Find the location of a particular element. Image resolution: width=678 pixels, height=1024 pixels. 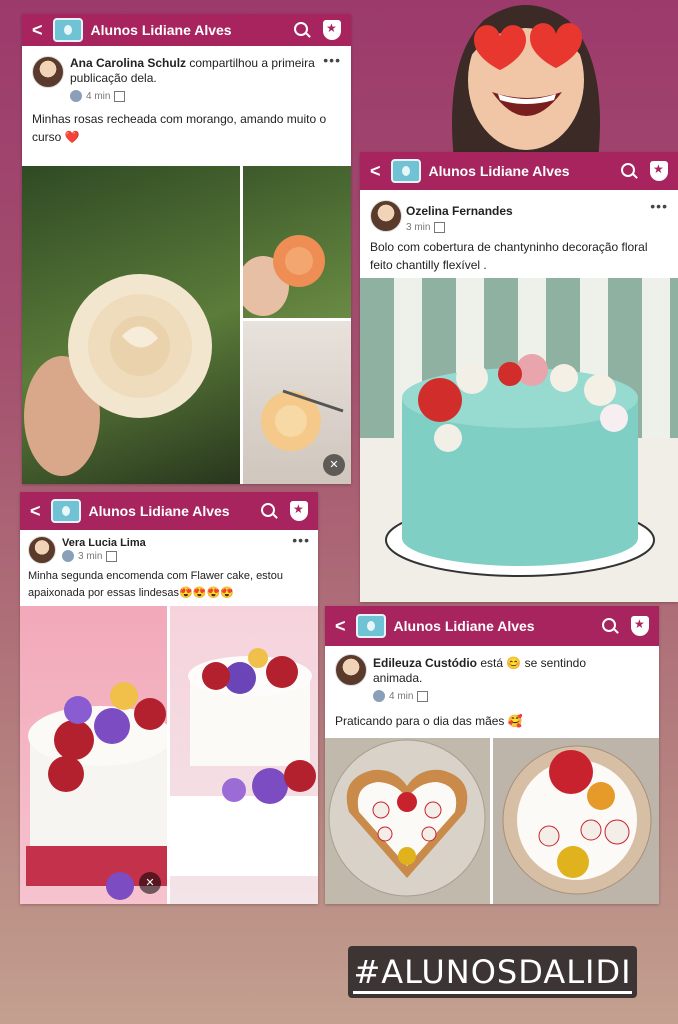

memoji-heart-eyes-sticker is located at coordinates (526, 82).